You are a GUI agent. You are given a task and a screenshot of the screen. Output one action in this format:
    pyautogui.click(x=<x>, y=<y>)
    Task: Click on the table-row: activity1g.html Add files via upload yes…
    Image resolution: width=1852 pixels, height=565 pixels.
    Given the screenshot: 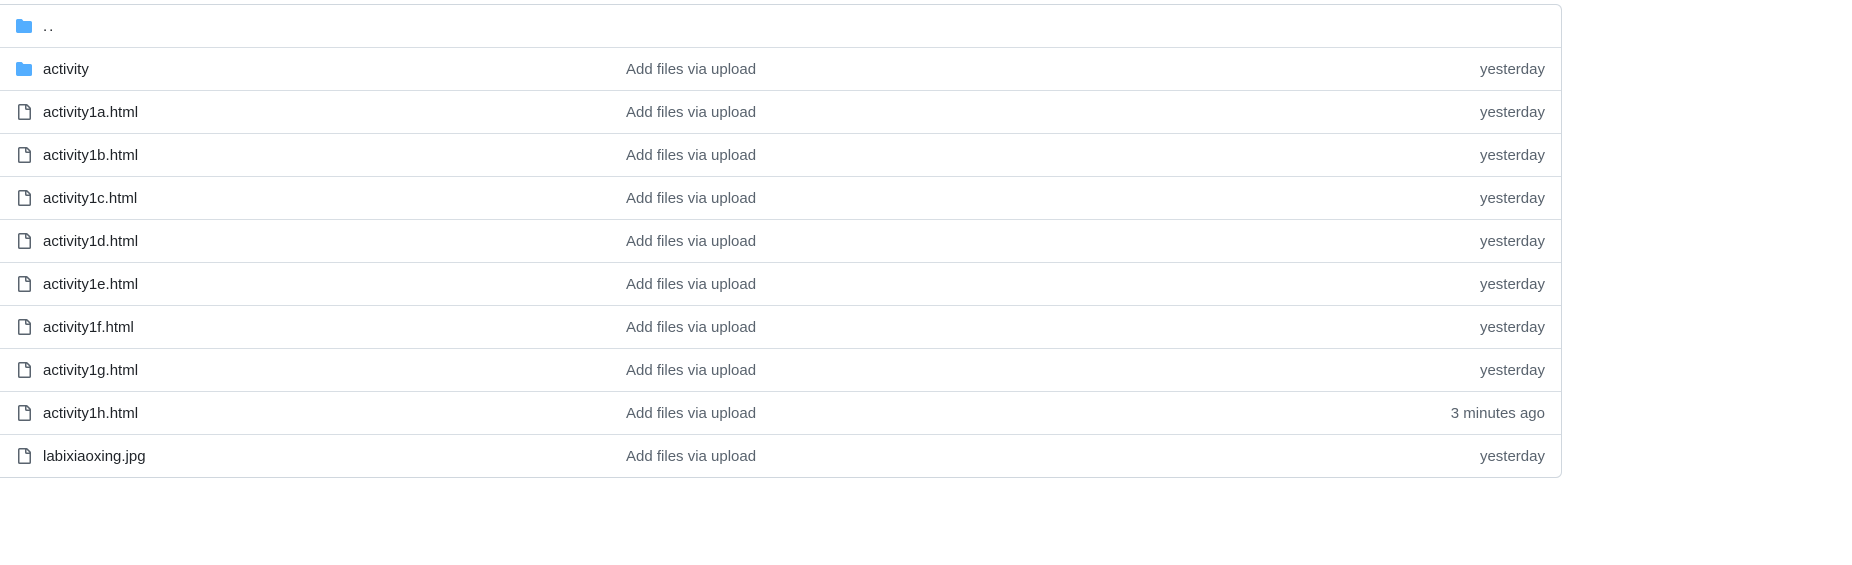 What is the action you would take?
    pyautogui.click(x=780, y=369)
    